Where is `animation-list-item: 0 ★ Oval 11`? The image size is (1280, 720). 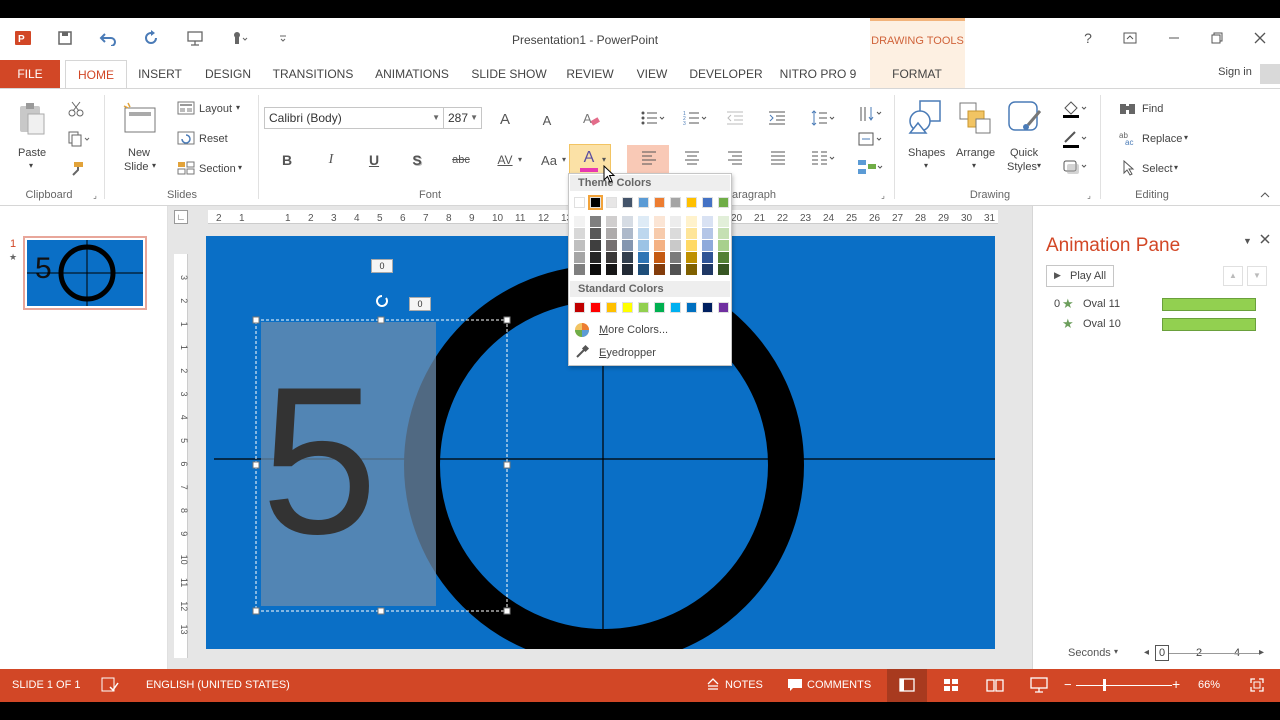
animation-list-item: 0 ★ Oval 11 is located at coordinates (1156, 306).